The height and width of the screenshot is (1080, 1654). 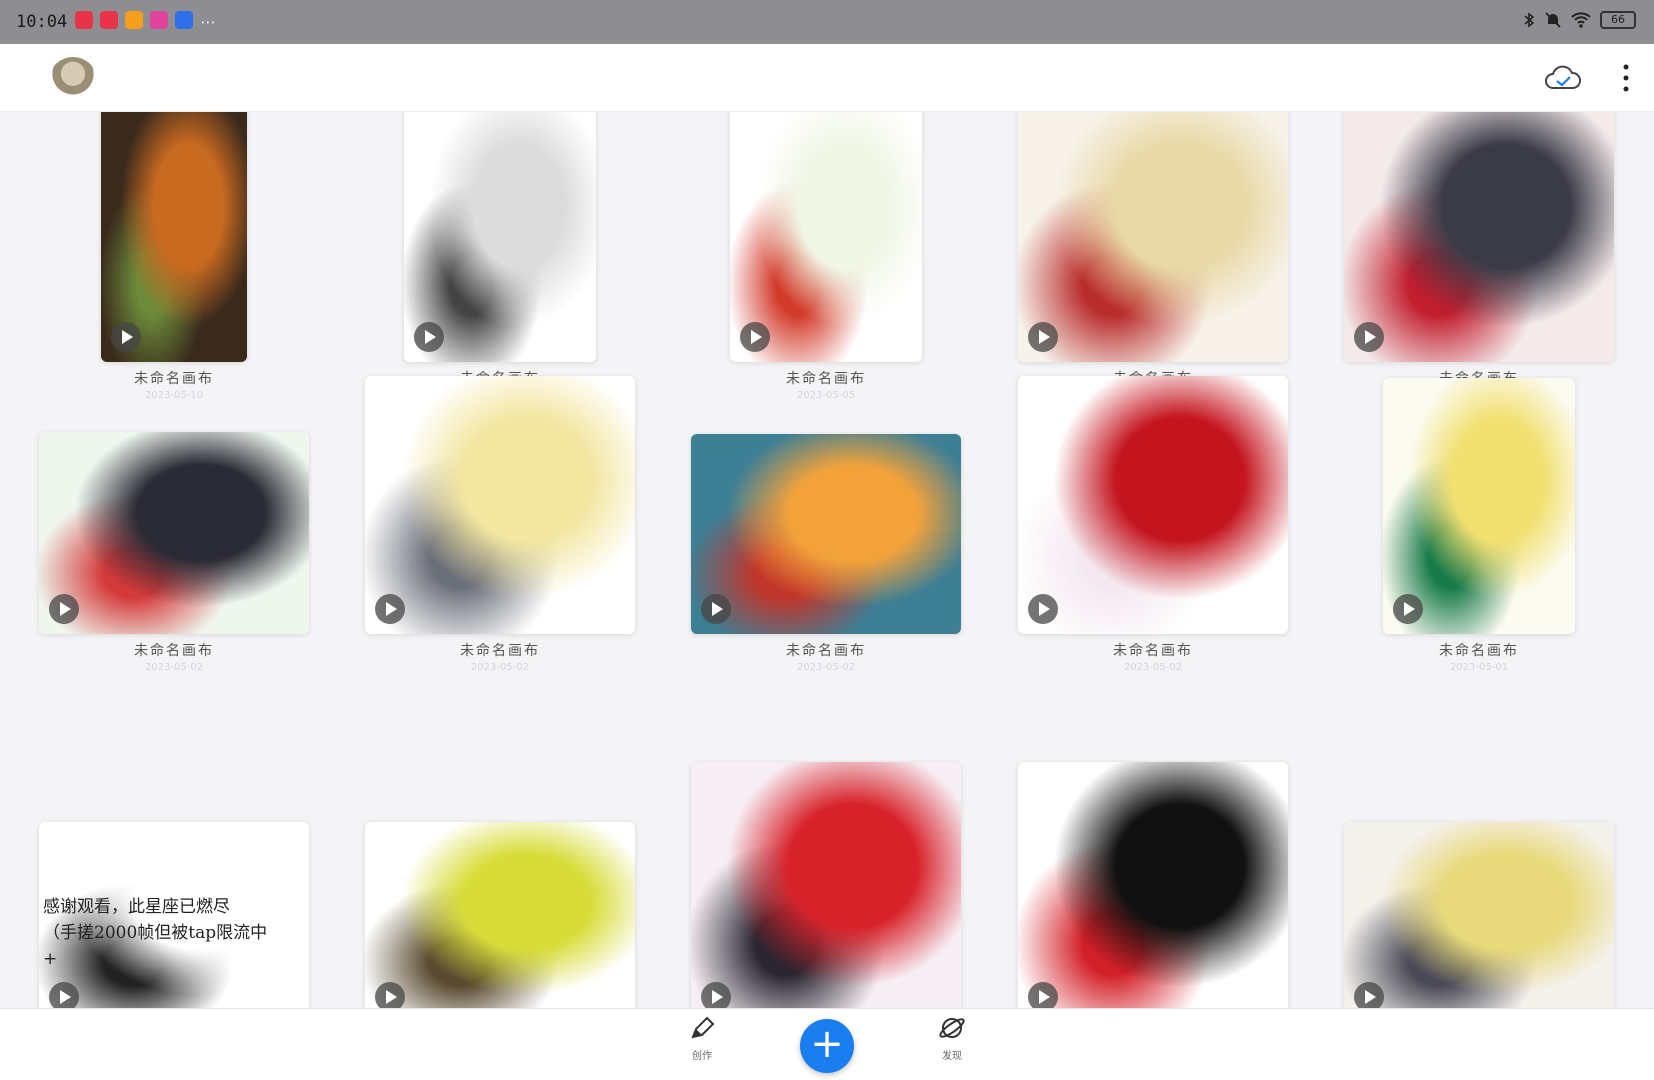 I want to click on status-time: 10:04, so click(x=42, y=22).